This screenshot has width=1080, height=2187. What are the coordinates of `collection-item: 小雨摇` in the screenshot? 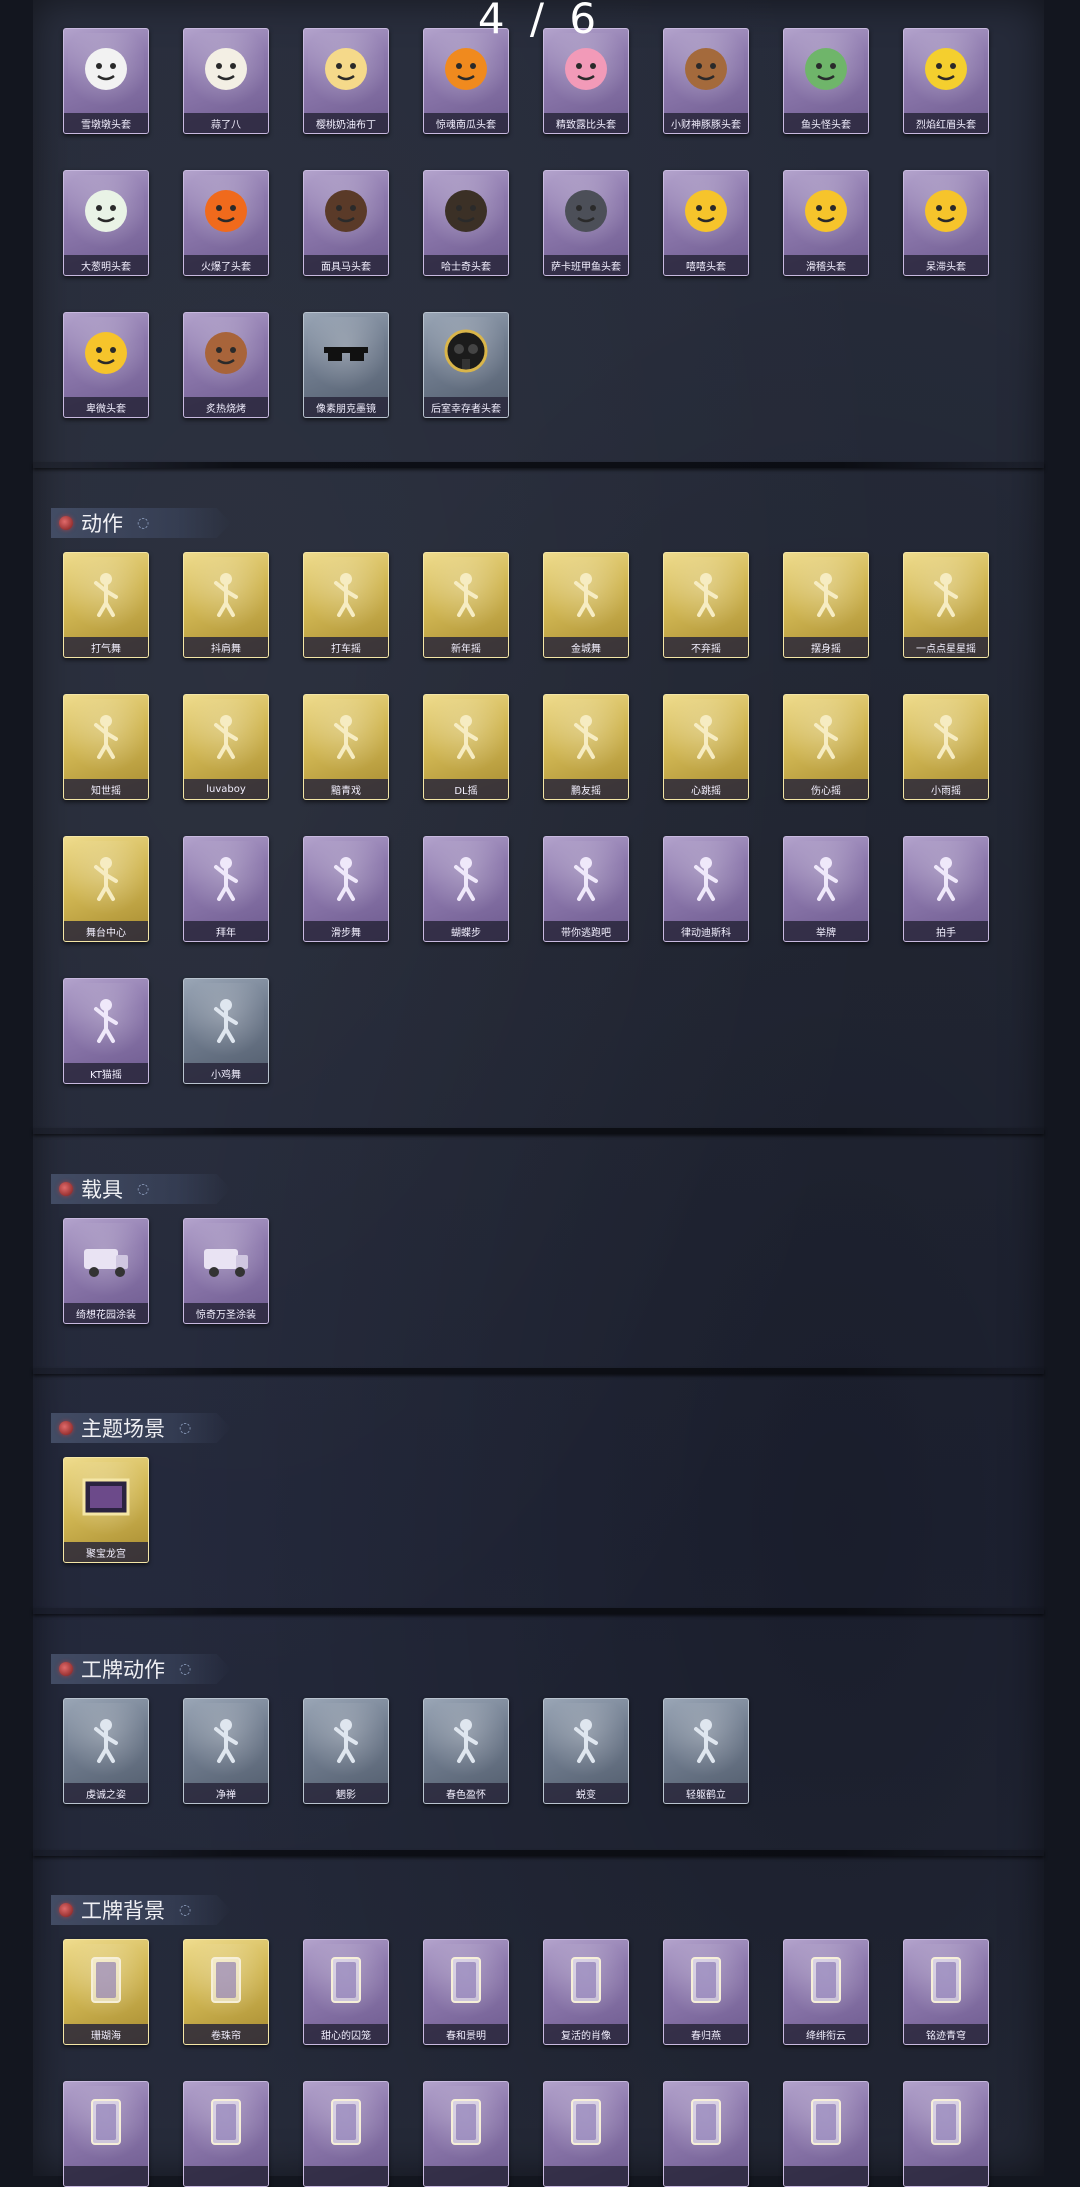 It's located at (946, 747).